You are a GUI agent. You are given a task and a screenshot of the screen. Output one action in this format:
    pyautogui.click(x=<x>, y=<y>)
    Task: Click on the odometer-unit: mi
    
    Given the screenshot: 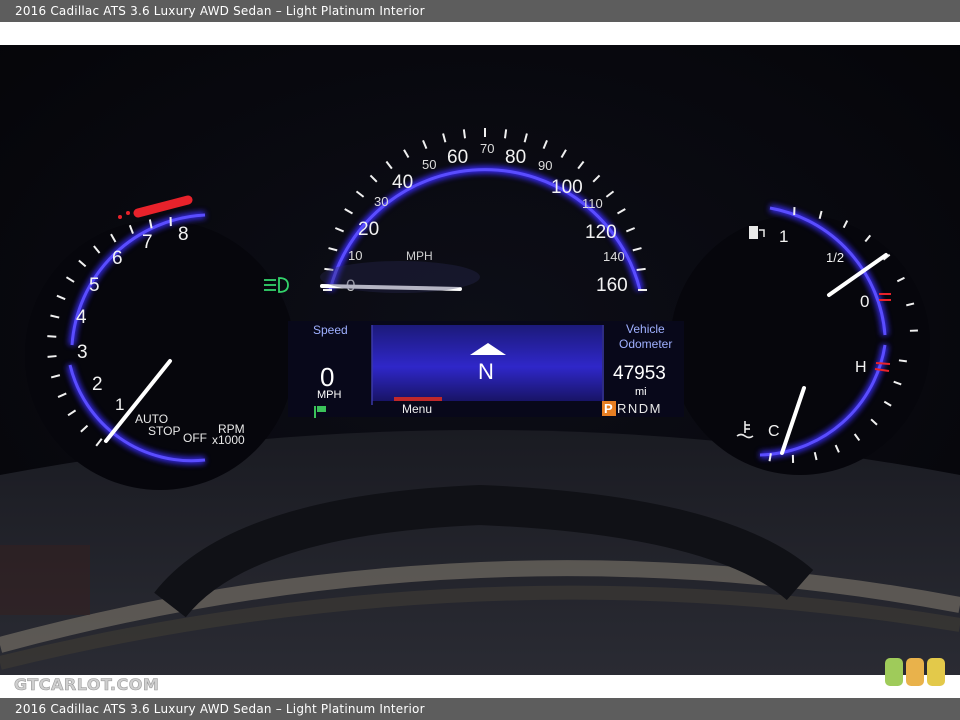 What is the action you would take?
    pyautogui.click(x=641, y=392)
    